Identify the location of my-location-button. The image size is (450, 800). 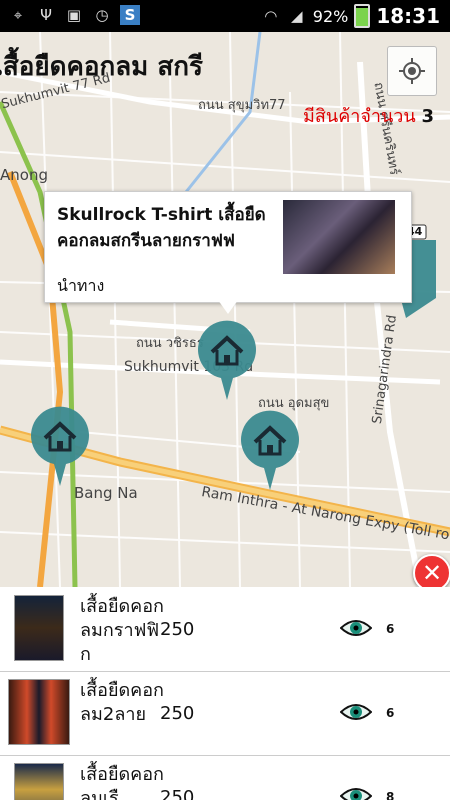
(412, 71).